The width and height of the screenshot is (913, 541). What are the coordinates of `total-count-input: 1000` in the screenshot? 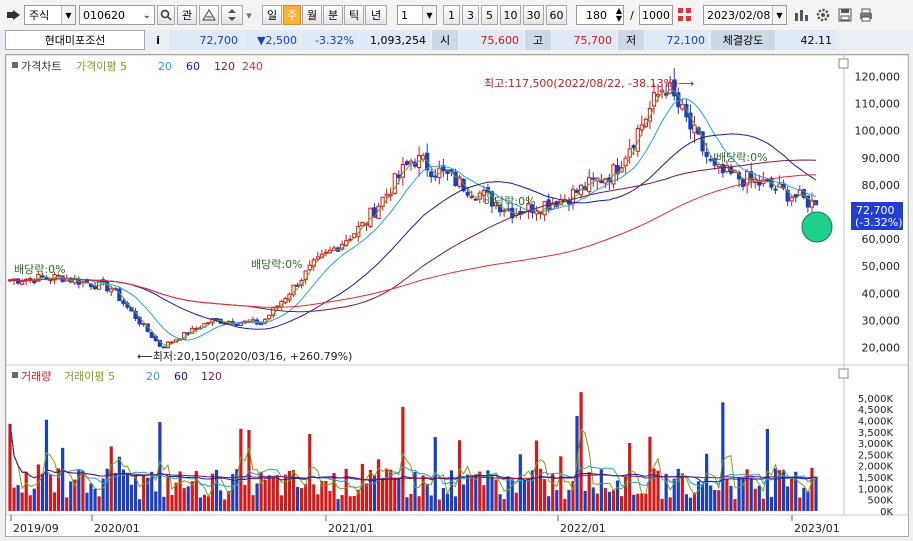 It's located at (656, 15).